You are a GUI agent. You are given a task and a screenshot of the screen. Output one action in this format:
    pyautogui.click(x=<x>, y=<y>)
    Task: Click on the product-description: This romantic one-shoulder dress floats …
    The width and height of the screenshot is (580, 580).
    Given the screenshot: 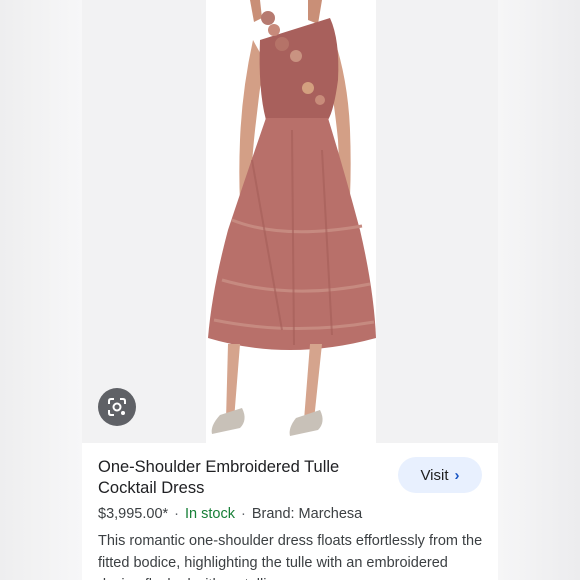 What is the action you would take?
    pyautogui.click(x=290, y=556)
    